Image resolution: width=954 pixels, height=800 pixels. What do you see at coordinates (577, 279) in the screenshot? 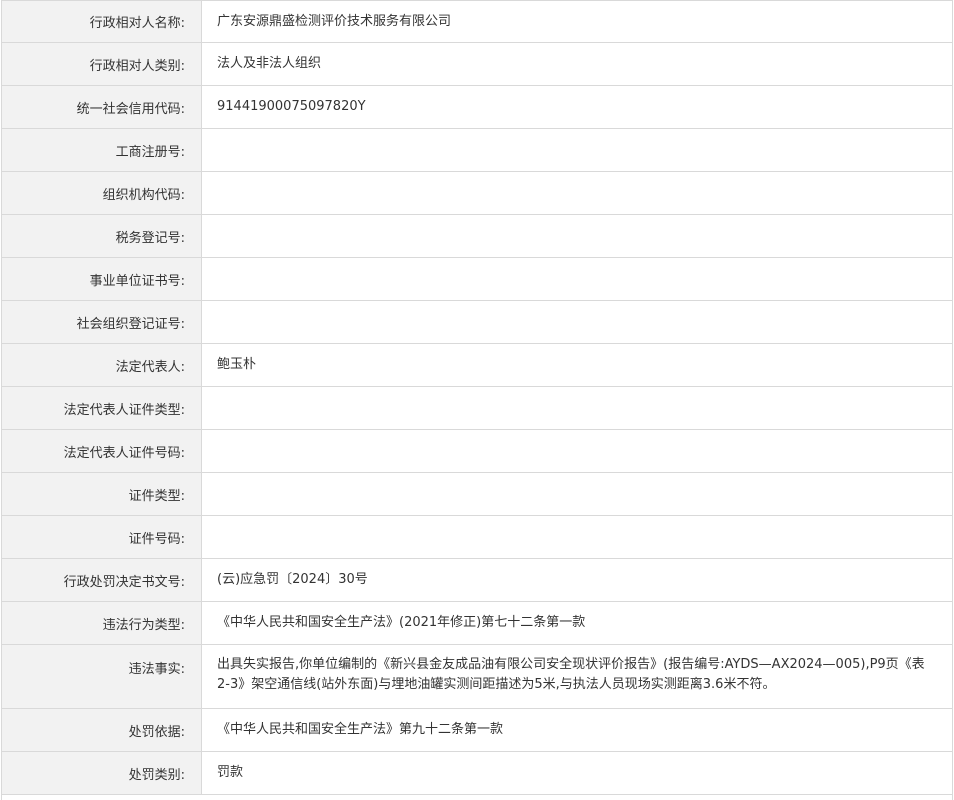
I see `value-public-institution-certificate` at bounding box center [577, 279].